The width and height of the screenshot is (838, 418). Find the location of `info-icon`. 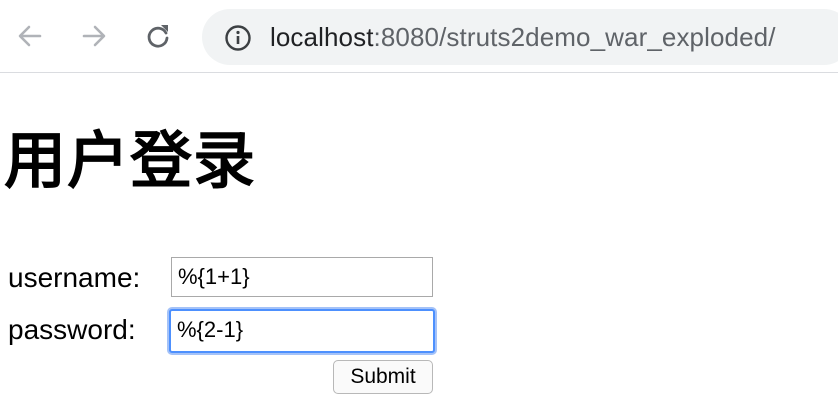

info-icon is located at coordinates (238, 38).